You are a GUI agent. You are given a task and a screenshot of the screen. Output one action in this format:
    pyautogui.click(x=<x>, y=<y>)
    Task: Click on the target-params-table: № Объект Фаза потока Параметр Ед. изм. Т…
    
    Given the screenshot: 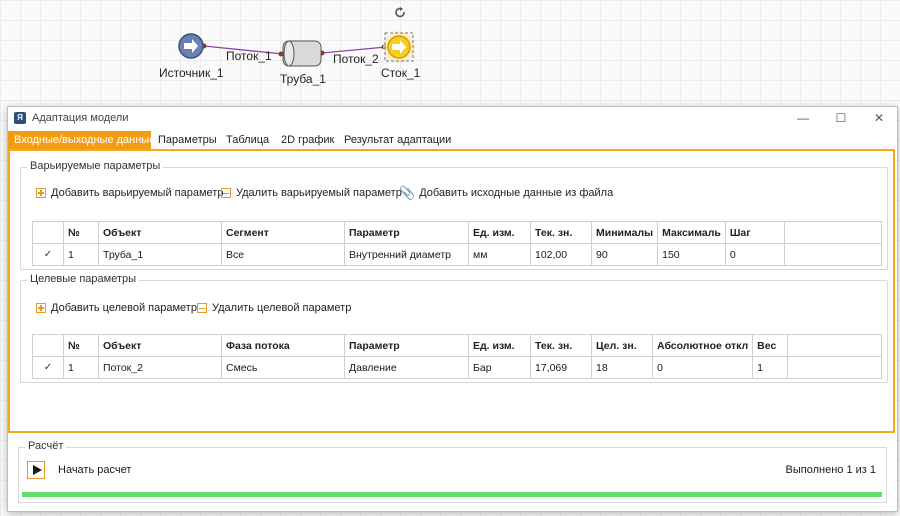 What is the action you would take?
    pyautogui.click(x=457, y=356)
    